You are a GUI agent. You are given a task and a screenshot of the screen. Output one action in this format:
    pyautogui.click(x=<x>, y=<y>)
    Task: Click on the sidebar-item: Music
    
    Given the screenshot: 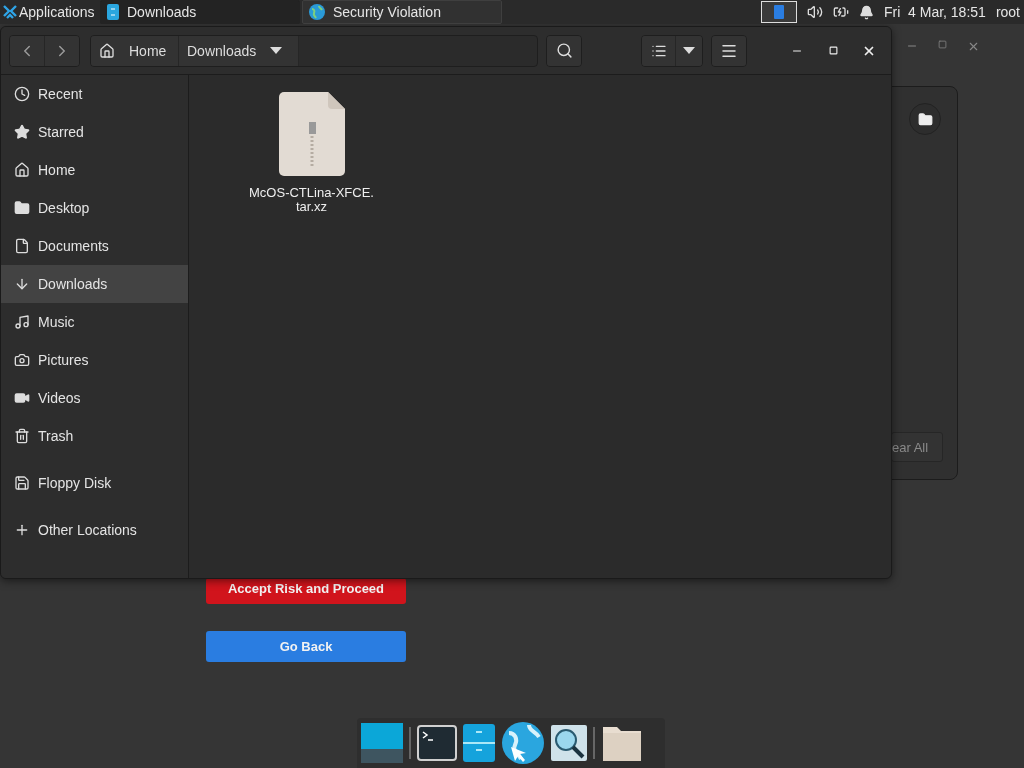 What is the action you would take?
    pyautogui.click(x=94, y=322)
    